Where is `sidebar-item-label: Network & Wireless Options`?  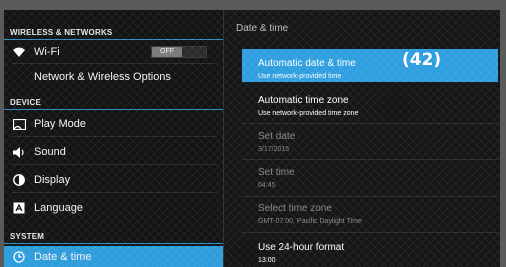
sidebar-item-label: Network & Wireless Options is located at coordinates (102, 77).